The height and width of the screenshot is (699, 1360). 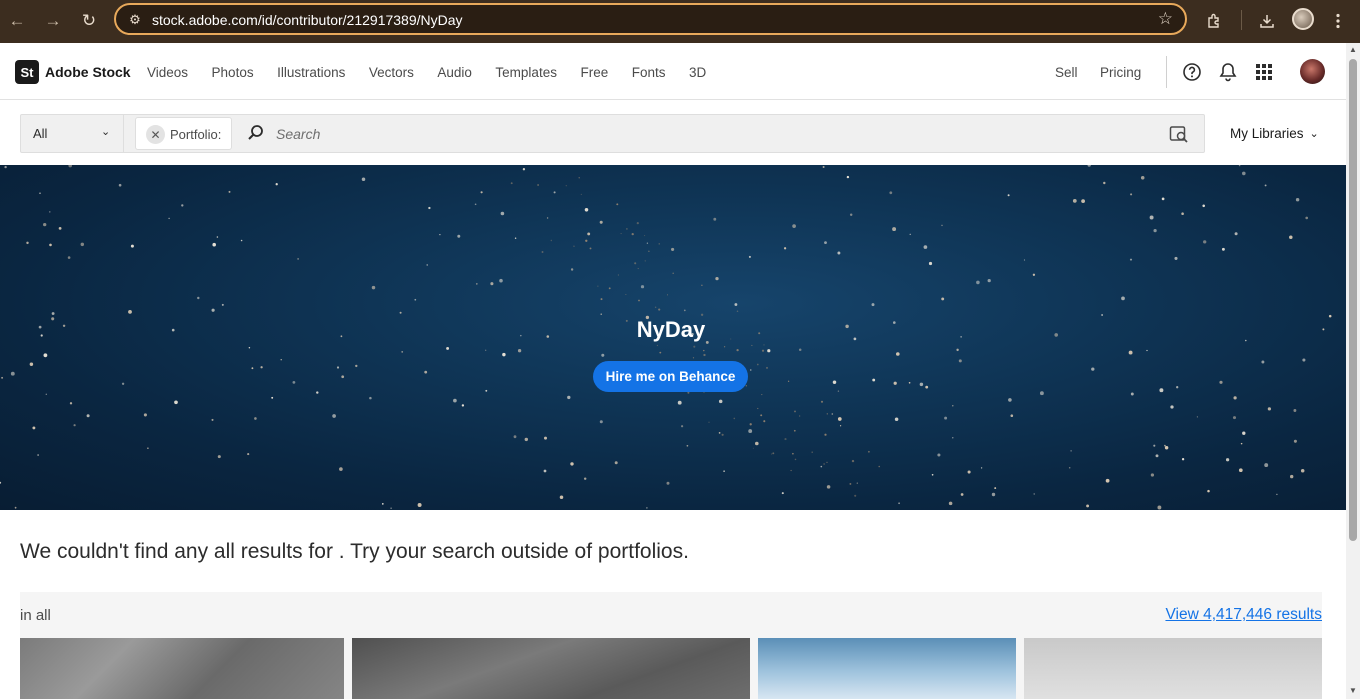 I want to click on search-icon, so click(x=256, y=133).